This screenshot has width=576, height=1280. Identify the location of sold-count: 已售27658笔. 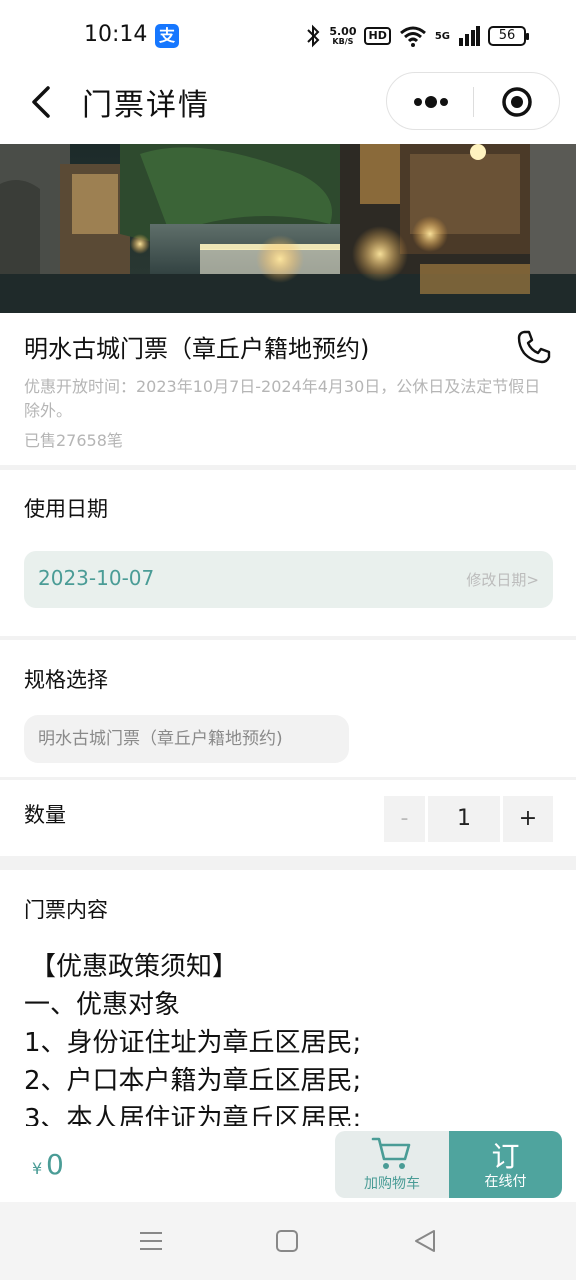
(73, 440).